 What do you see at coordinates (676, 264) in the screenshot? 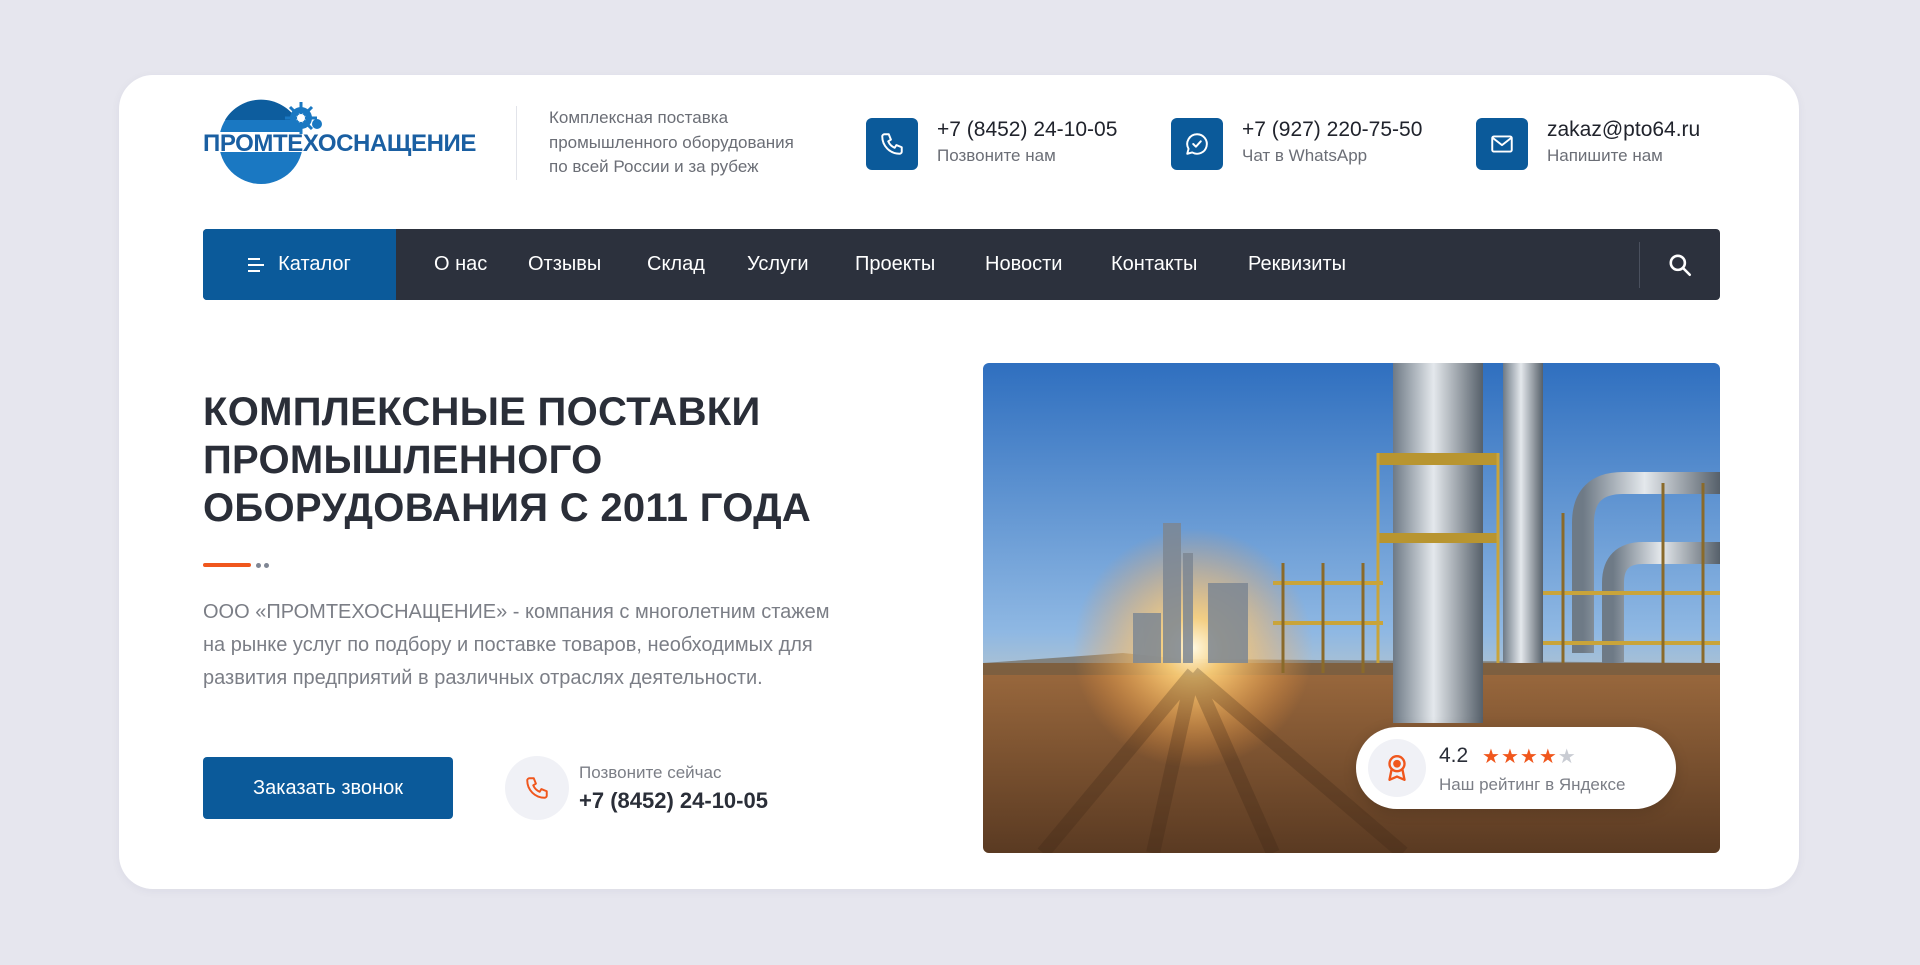
I see `nav-item-warehouse: Склад` at bounding box center [676, 264].